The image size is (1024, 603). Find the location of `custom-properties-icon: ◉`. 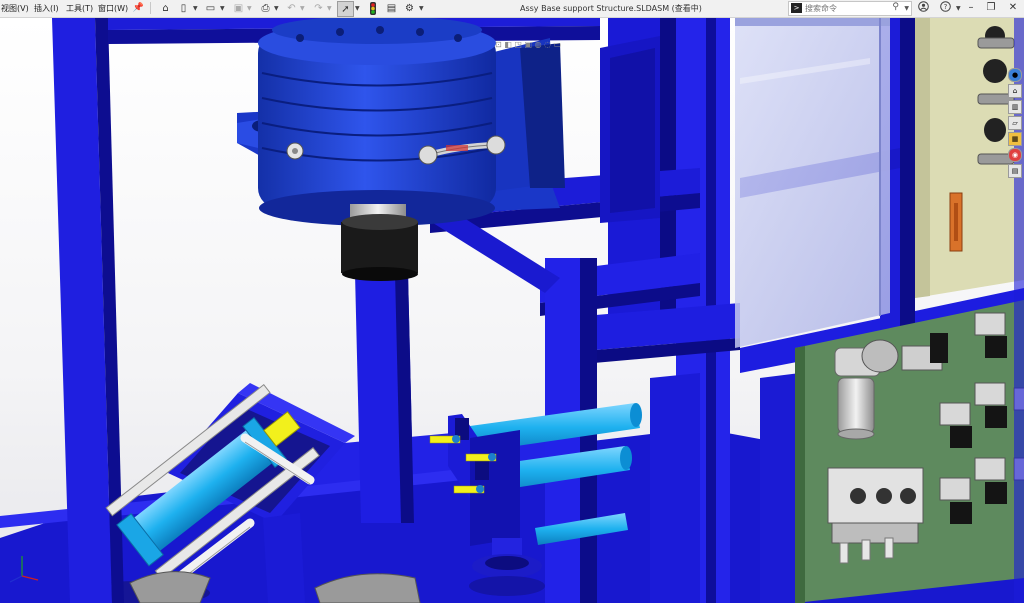

custom-properties-icon: ◉ is located at coordinates (1015, 155).